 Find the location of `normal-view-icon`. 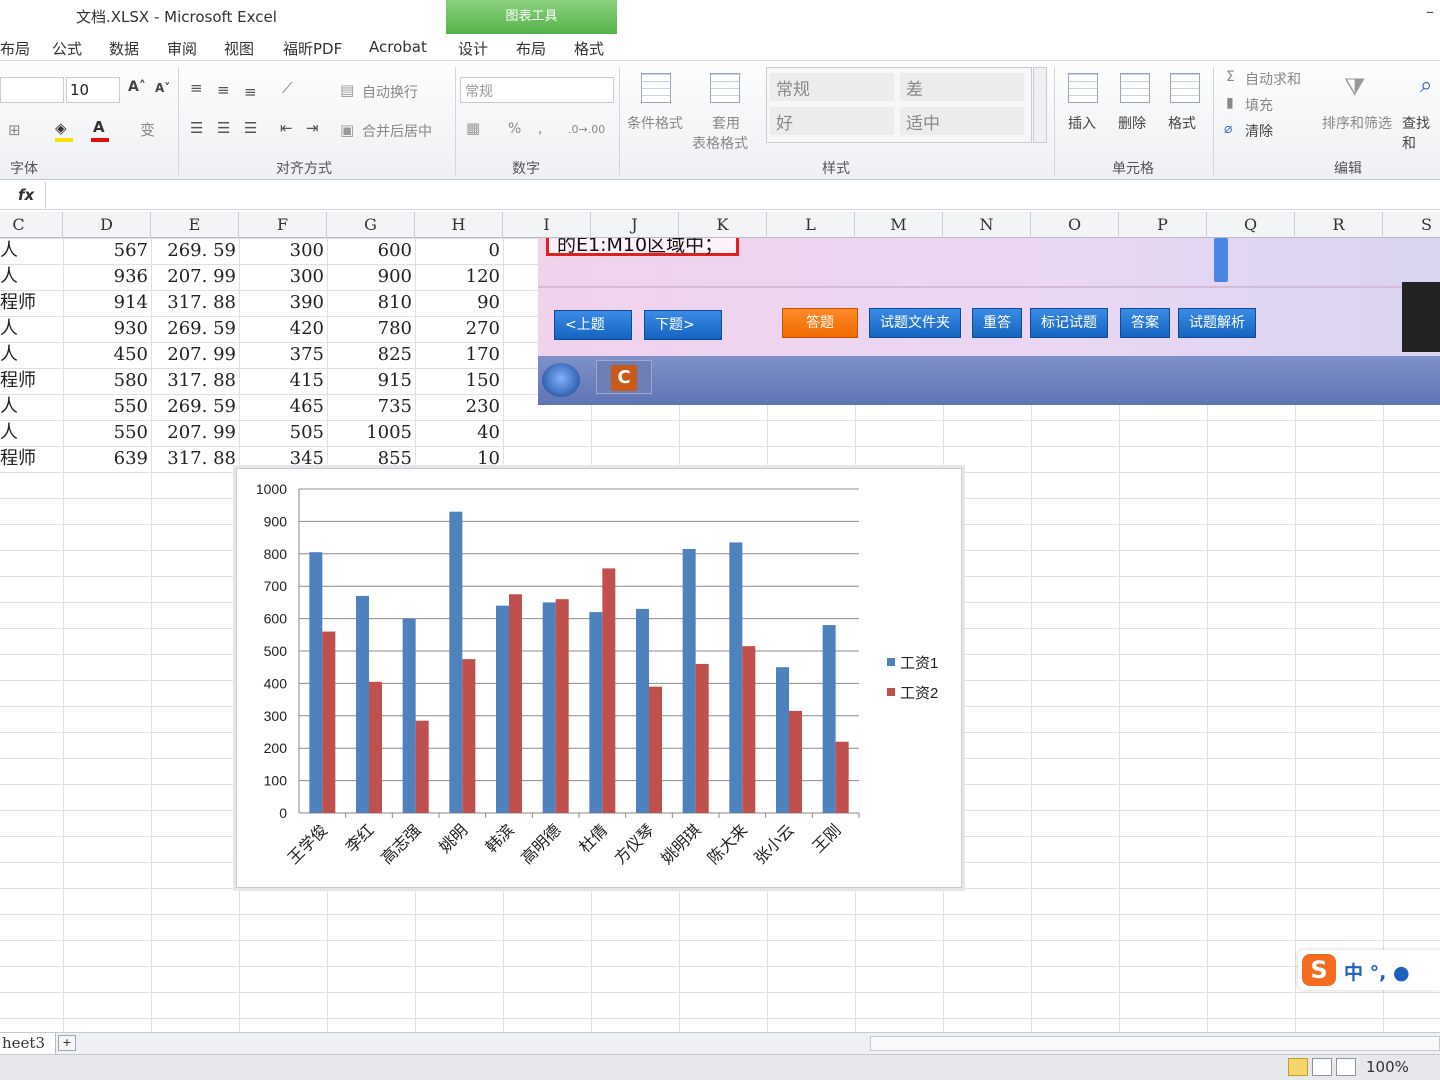

normal-view-icon is located at coordinates (1298, 1067).